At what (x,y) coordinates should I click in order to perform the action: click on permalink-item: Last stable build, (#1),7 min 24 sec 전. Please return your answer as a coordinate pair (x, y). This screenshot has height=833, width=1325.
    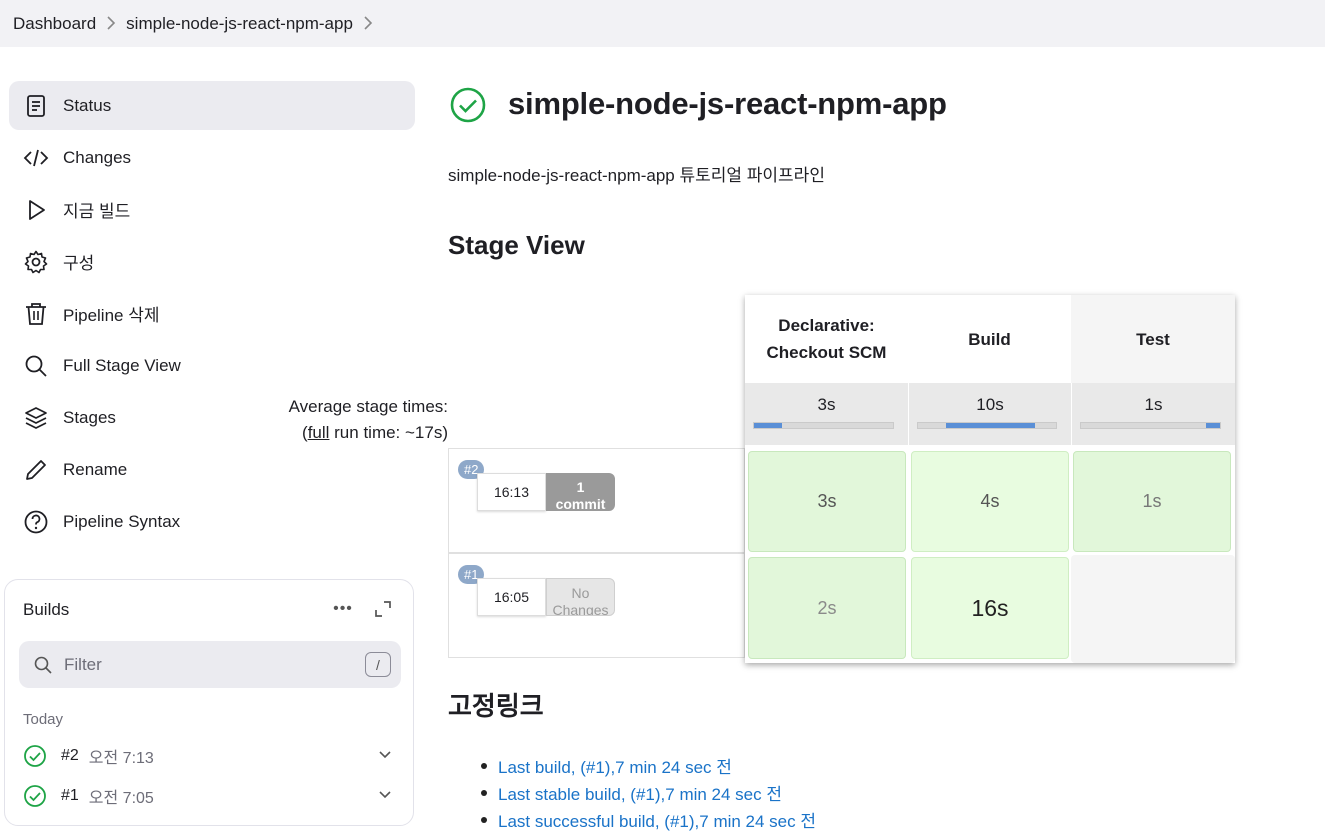
    Looking at the image, I should click on (648, 792).